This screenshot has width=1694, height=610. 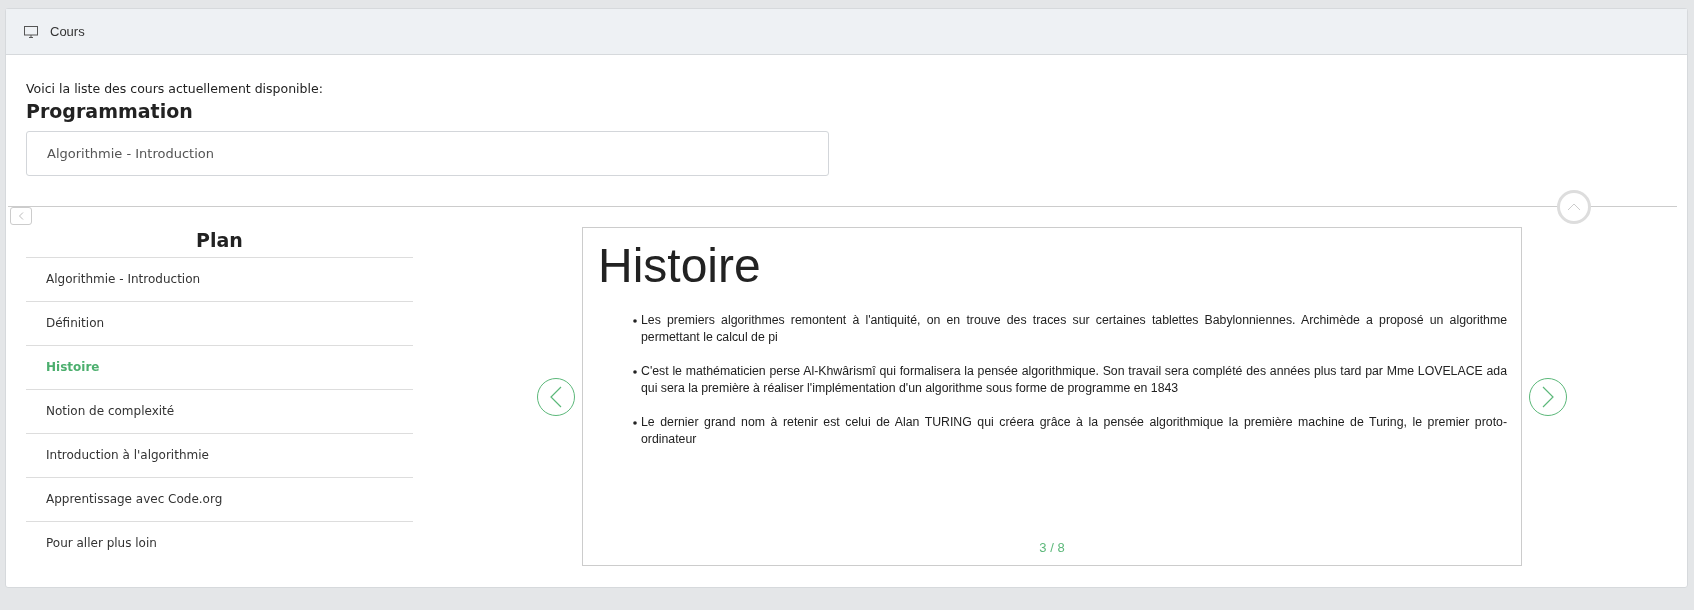 I want to click on bullet-text: C'est le mathématicien perse Al-Khwârismî qui formalisera la pensée algorithmique. Son travail sera complété des années plus tard par Mme LOVELACE ada qui sera la première à réaliser l'implémentation d'un algorithme sous forme de programme en 1843, so click(x=1074, y=380).